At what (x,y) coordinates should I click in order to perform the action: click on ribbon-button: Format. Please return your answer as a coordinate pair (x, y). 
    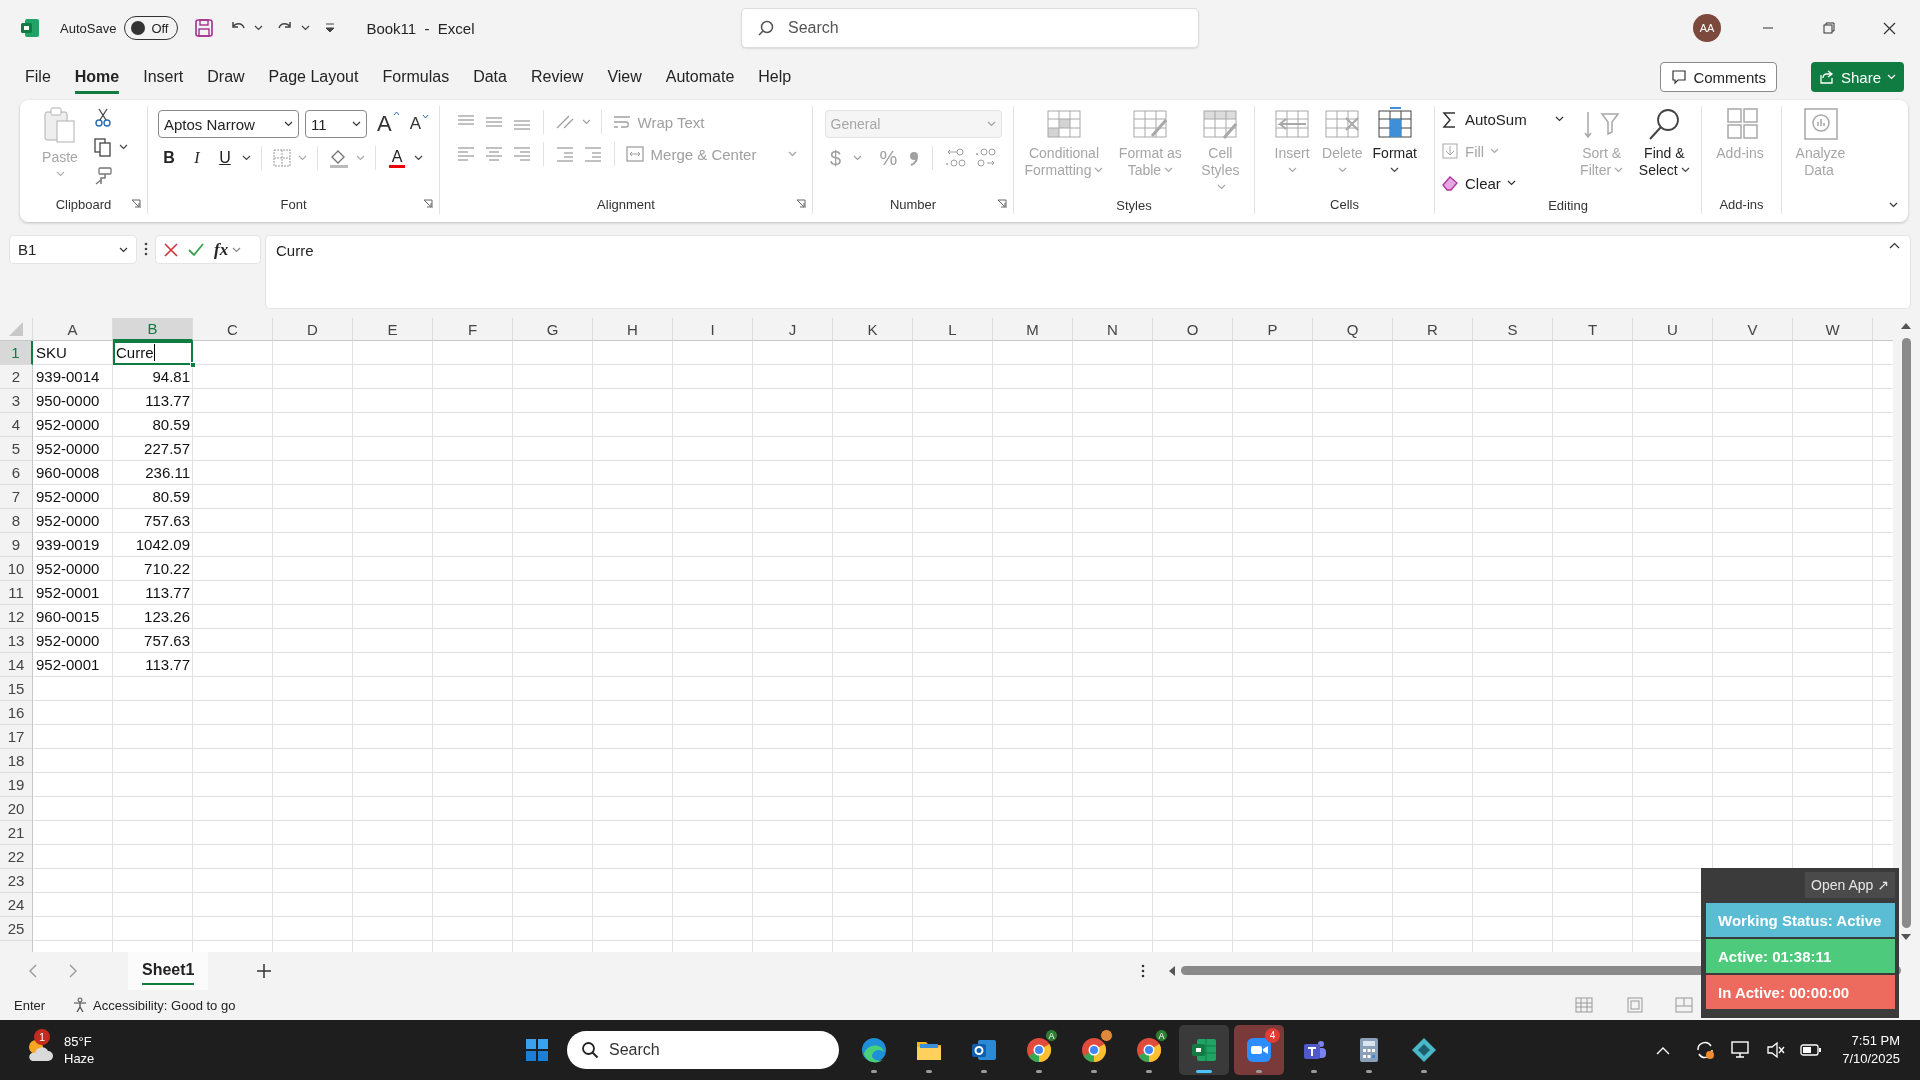
    Looking at the image, I should click on (1394, 141).